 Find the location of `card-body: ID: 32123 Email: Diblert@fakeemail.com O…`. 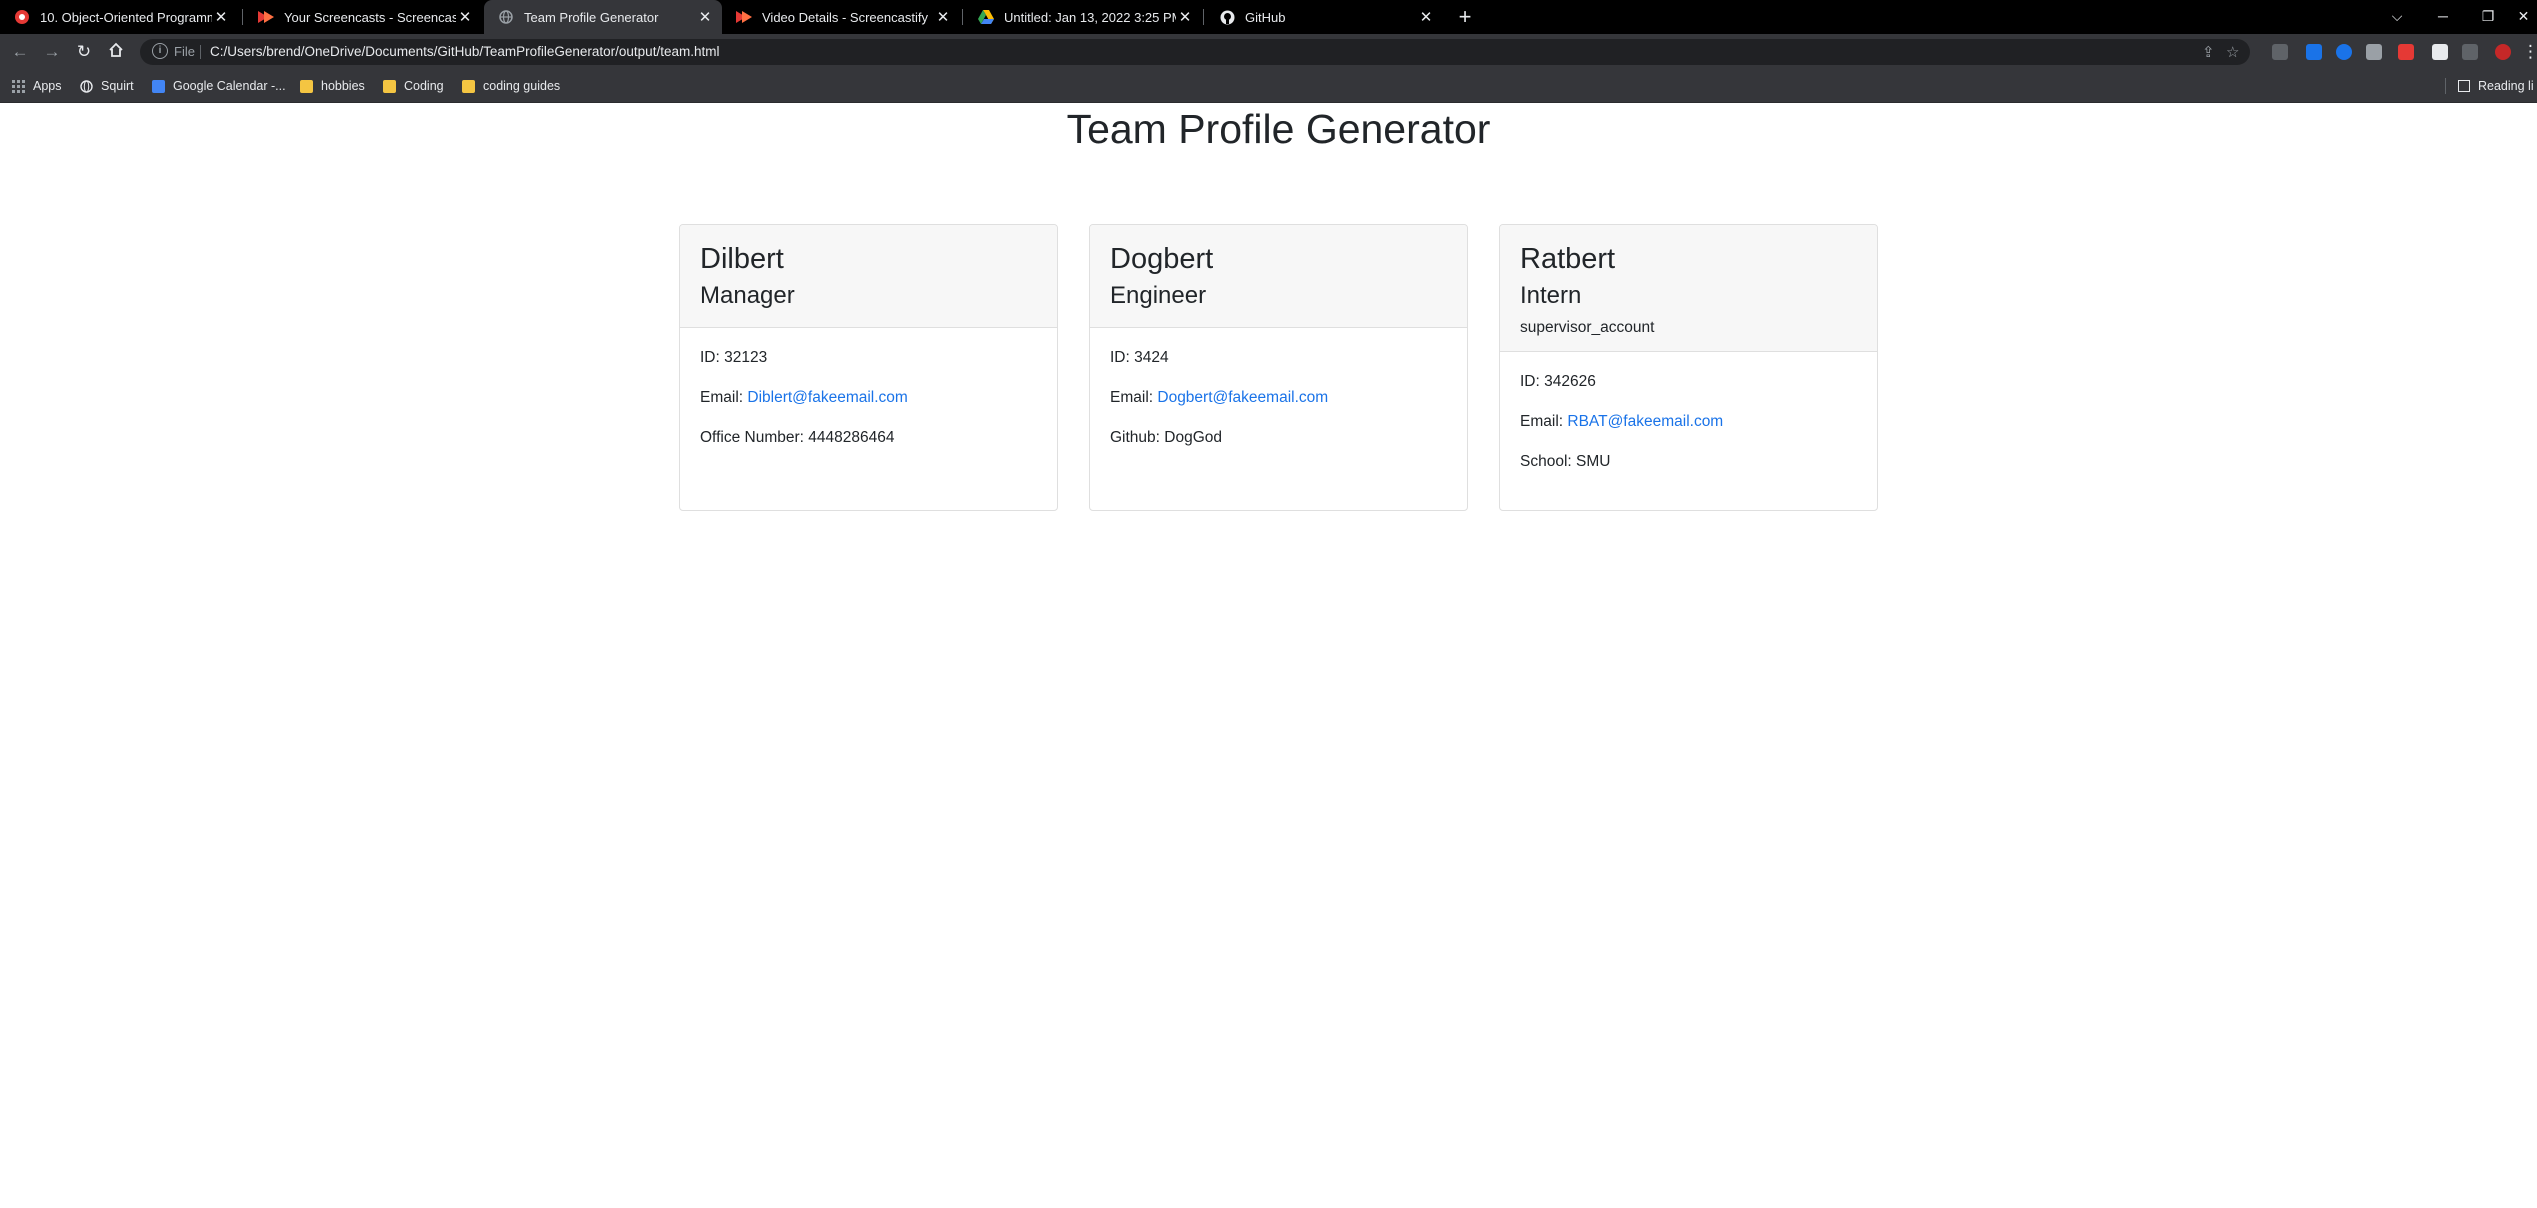

card-body: ID: 32123 Email: Diblert@fakeemail.com O… is located at coordinates (868, 388).